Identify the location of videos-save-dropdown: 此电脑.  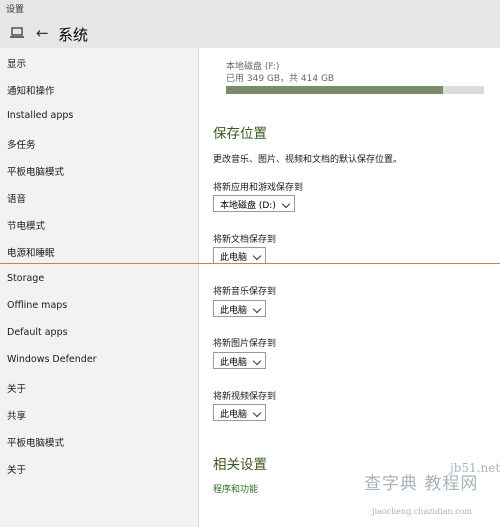
(240, 412).